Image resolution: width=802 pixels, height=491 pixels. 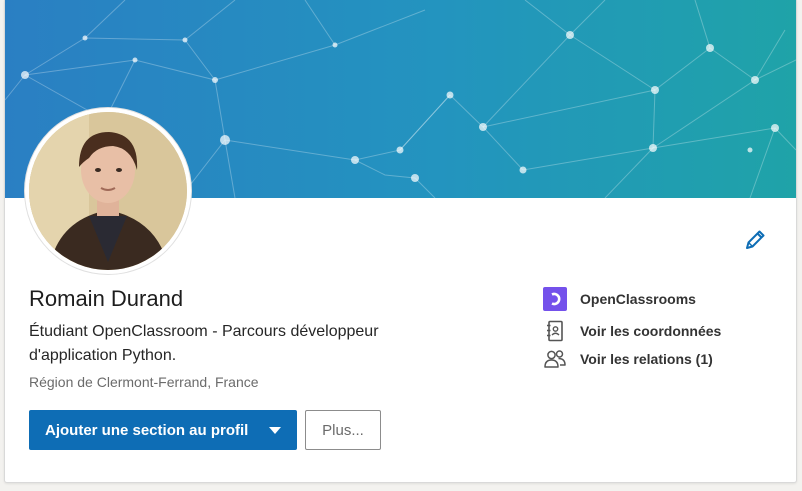 What do you see at coordinates (555, 359) in the screenshot?
I see `people-icon` at bounding box center [555, 359].